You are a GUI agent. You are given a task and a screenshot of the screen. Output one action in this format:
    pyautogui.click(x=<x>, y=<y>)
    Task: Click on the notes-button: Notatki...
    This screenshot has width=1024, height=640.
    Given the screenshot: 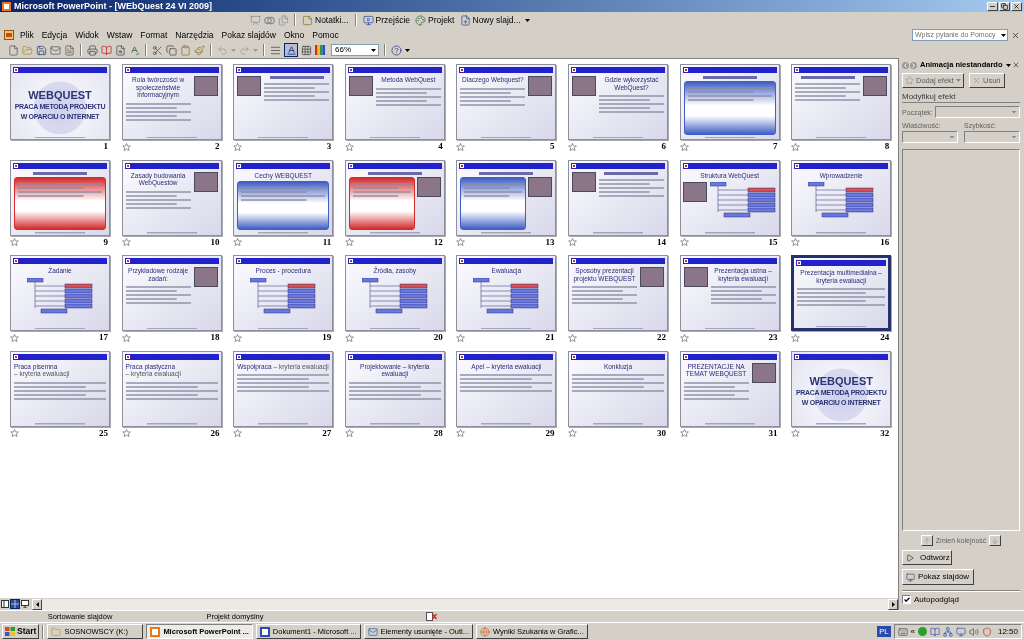 What is the action you would take?
    pyautogui.click(x=325, y=20)
    